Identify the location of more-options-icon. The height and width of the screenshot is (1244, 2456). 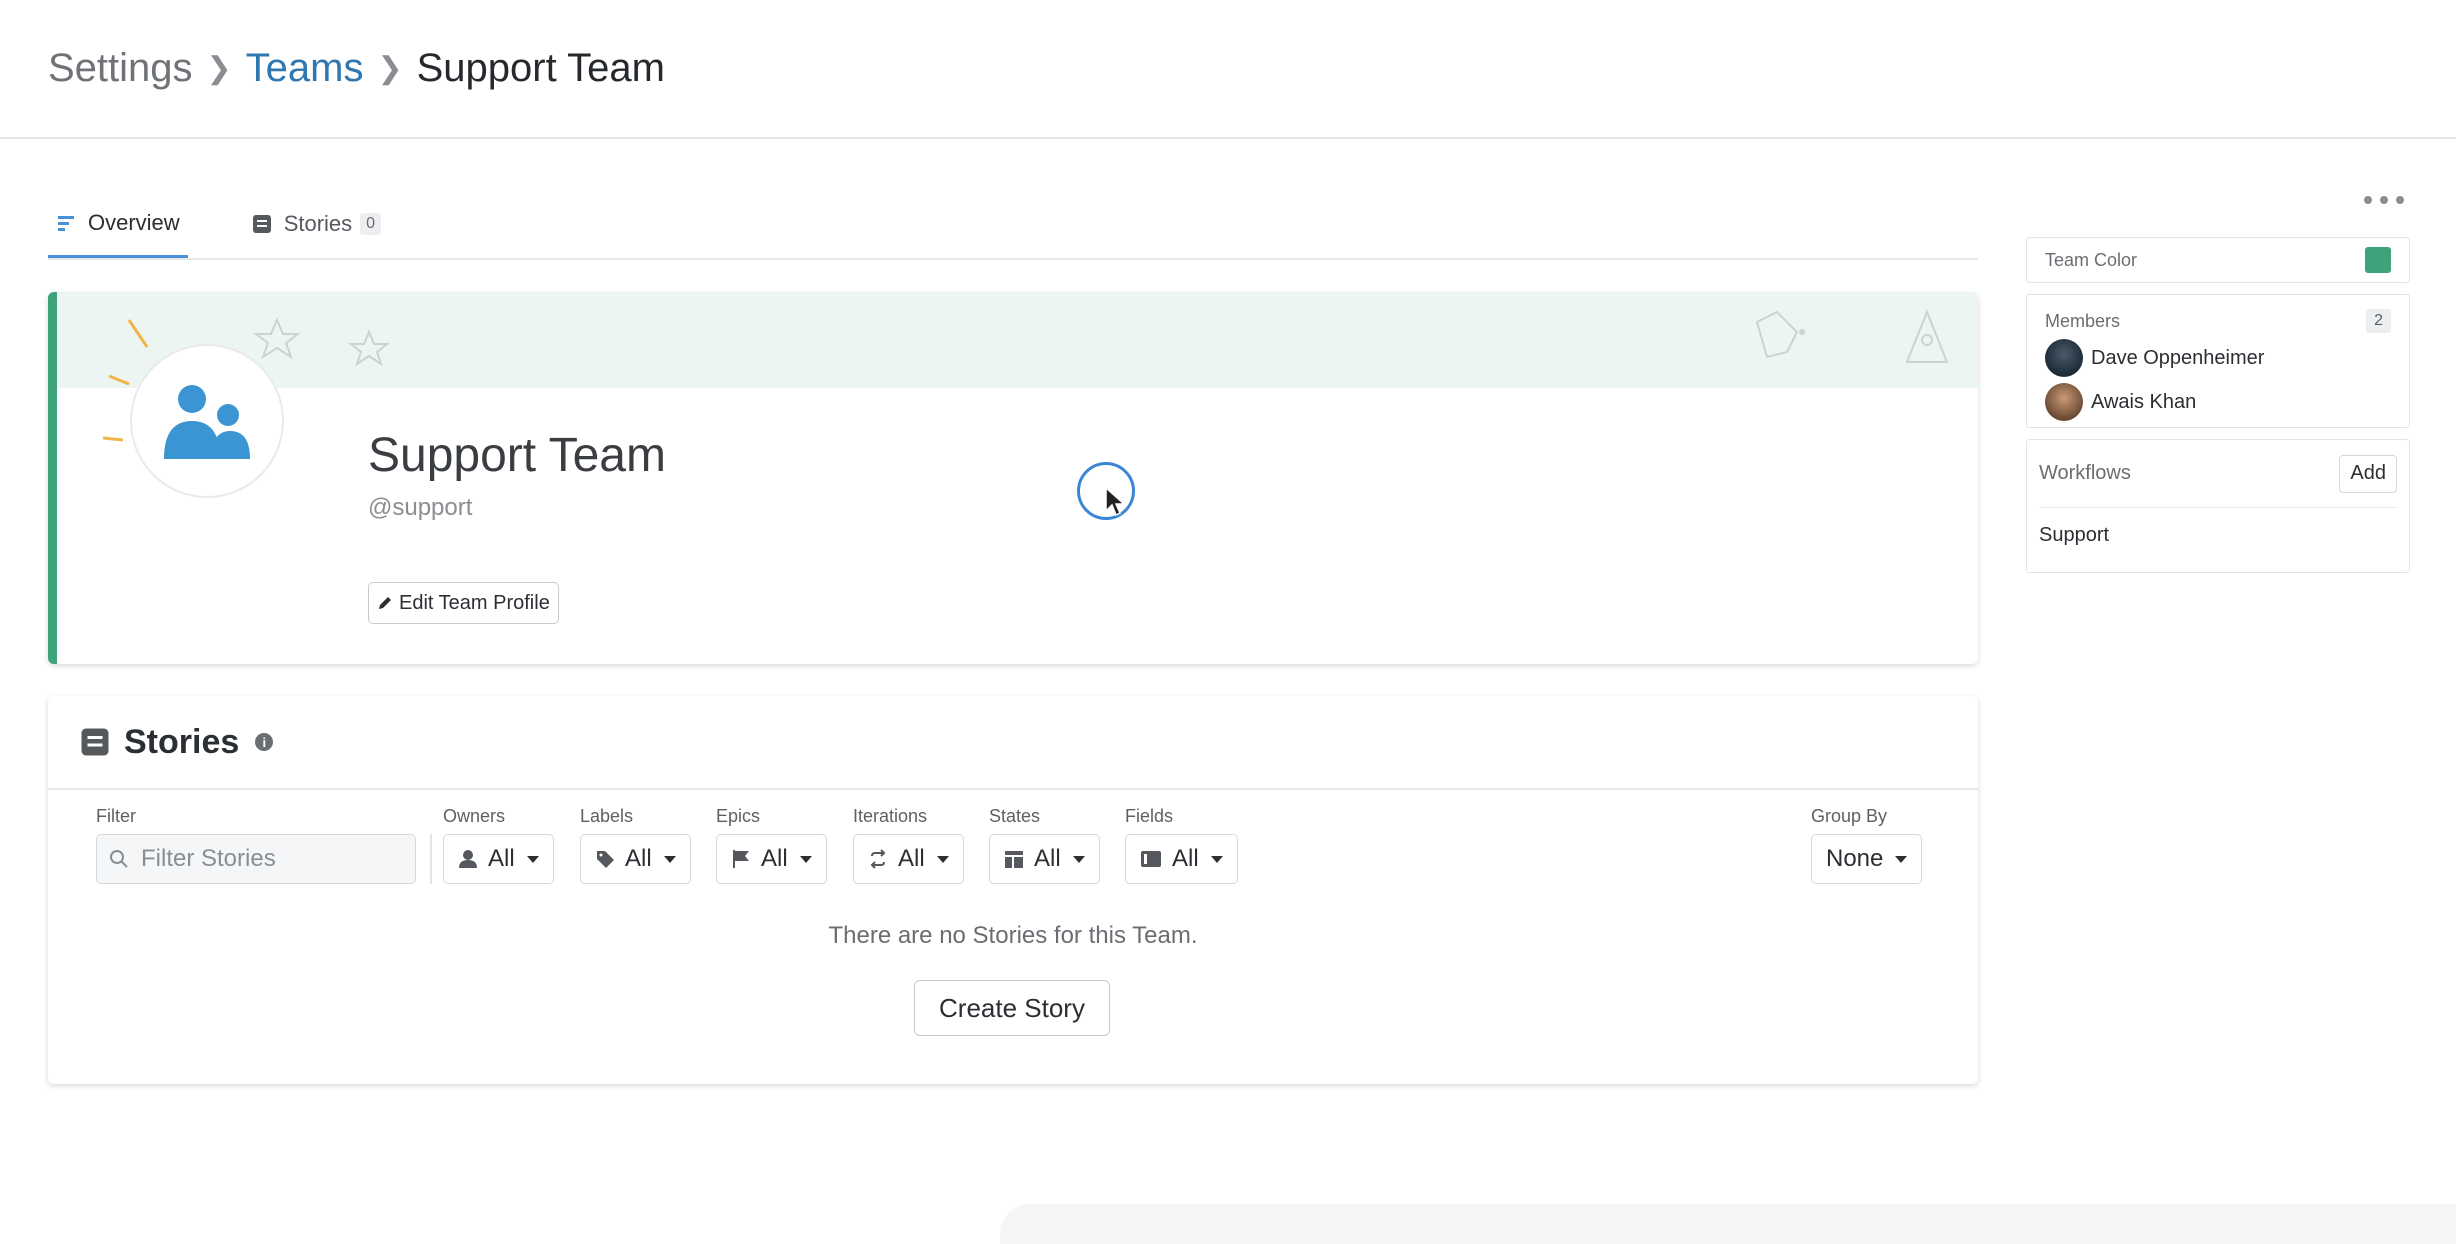
(2384, 200).